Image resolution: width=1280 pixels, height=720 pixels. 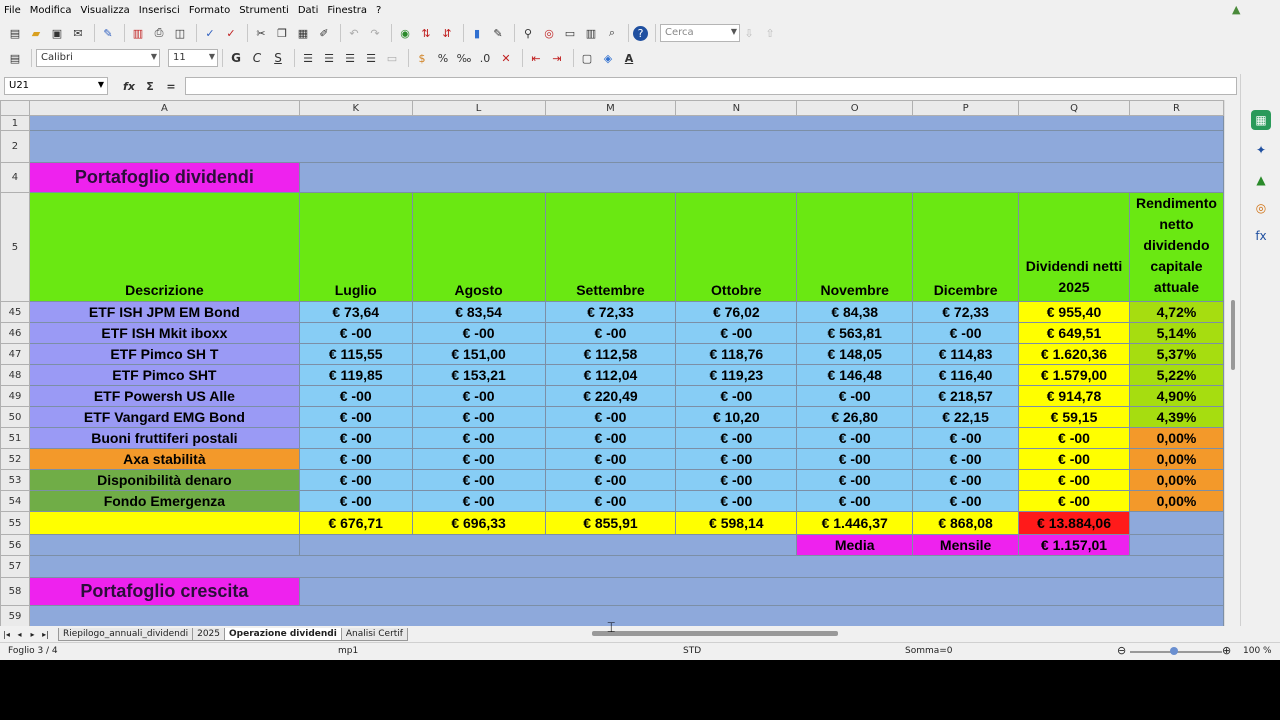 What do you see at coordinates (164, 480) in the screenshot?
I see `description-cell: Disponibilità denaro` at bounding box center [164, 480].